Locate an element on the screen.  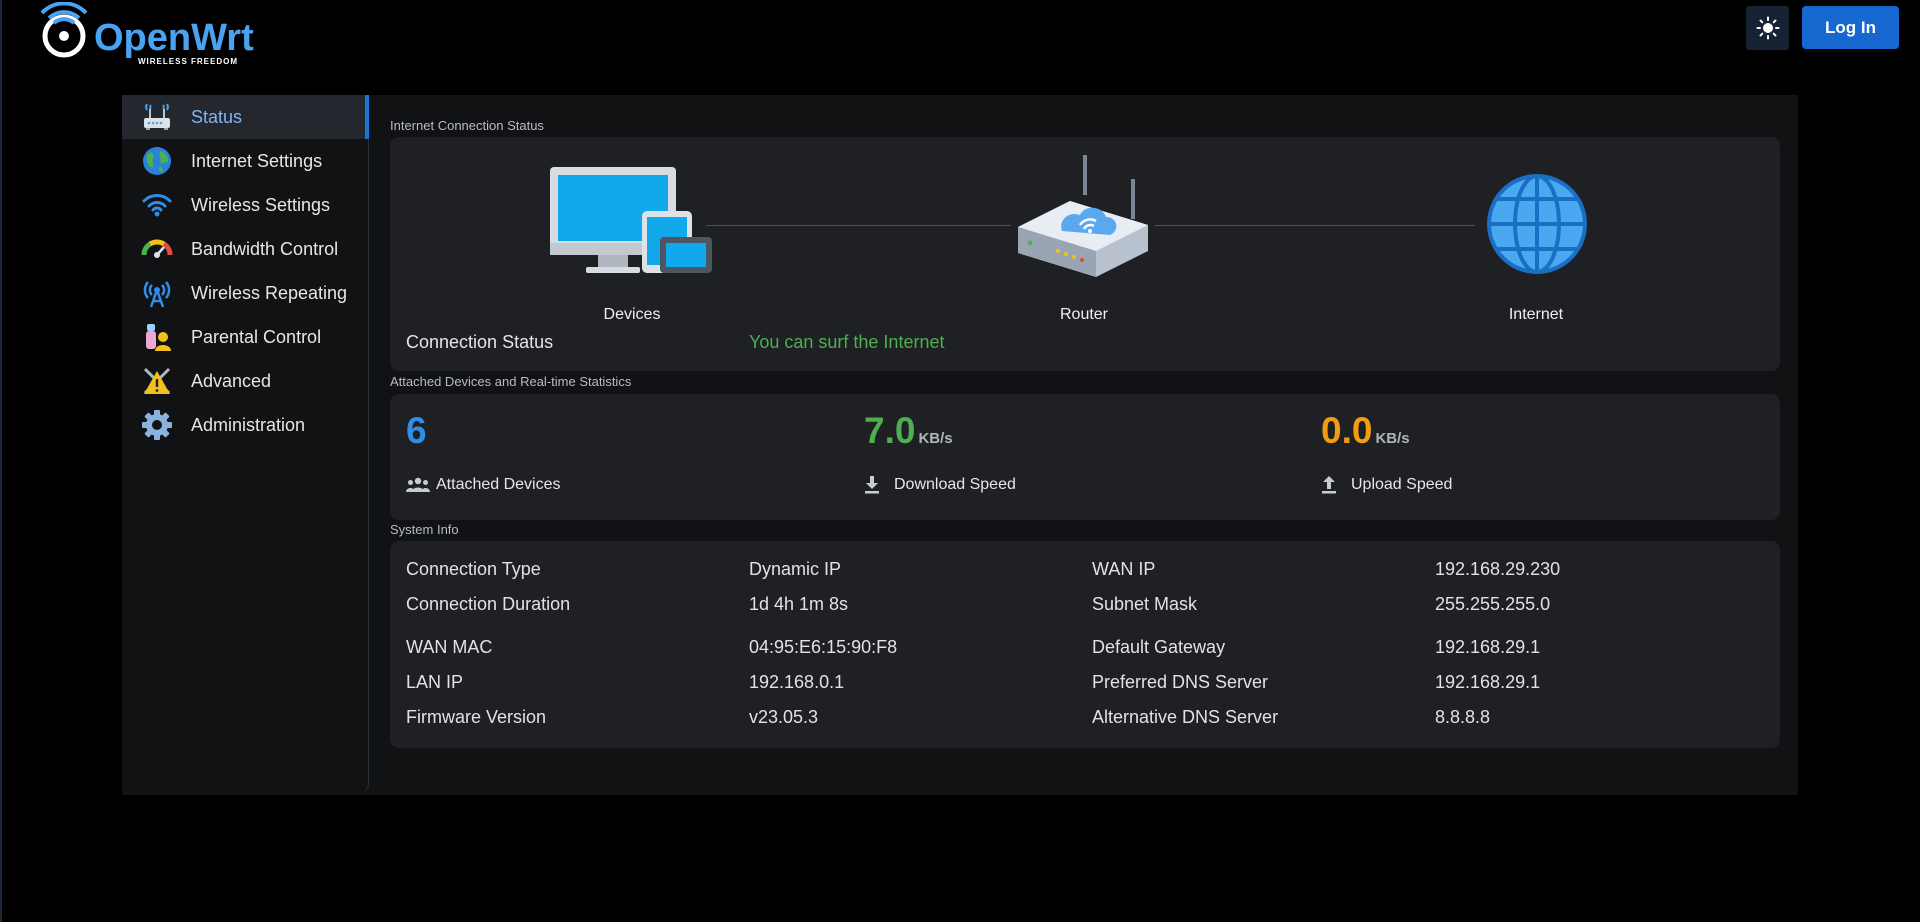
svg-text: OpenWrt is located at coordinates (174, 38).